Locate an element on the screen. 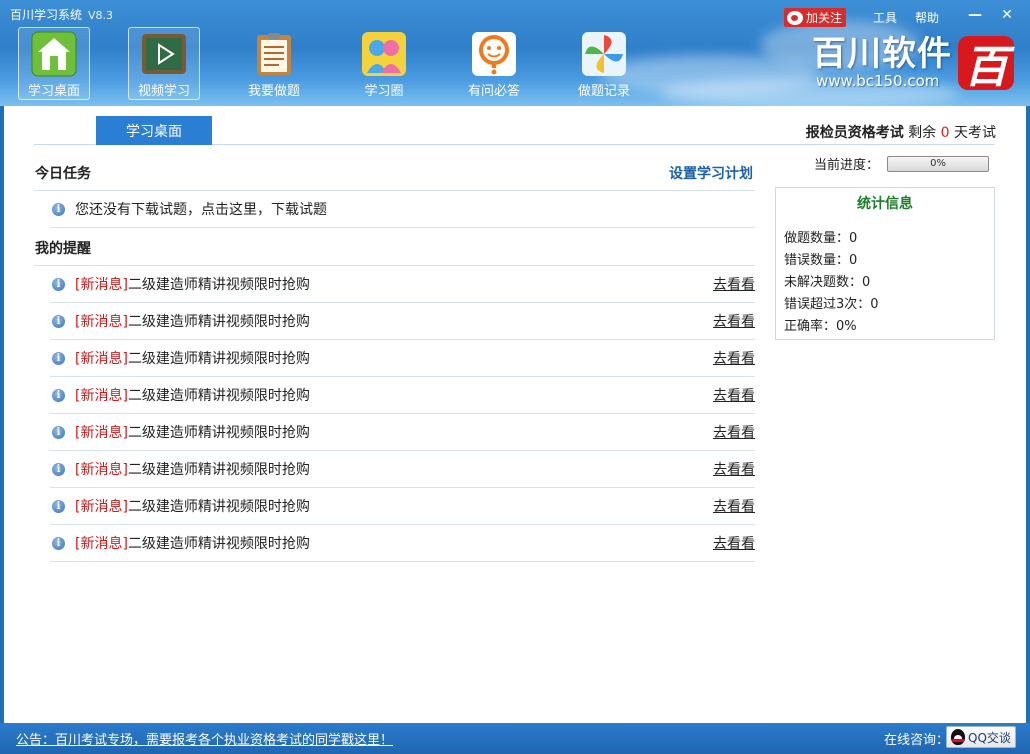  exam-countdown: 报检员资格考试 剩余 0 天考试 is located at coordinates (901, 132).